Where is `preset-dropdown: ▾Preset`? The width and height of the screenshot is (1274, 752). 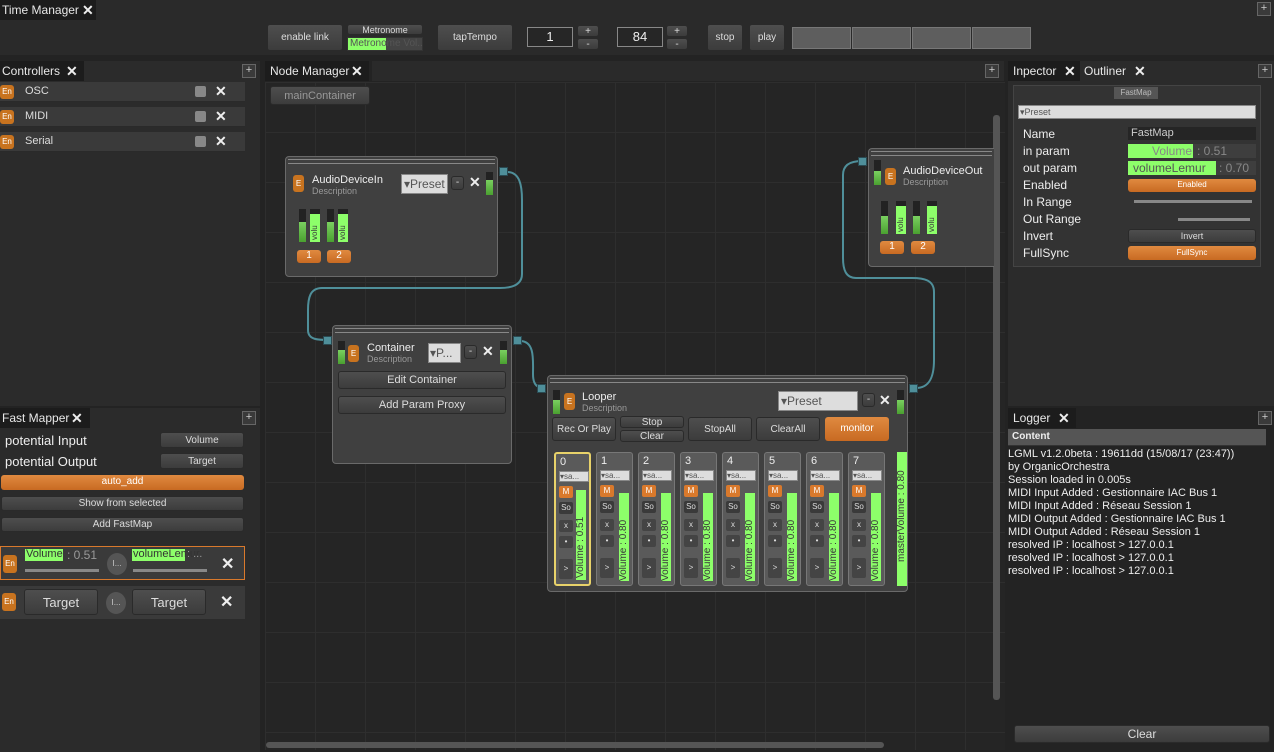 preset-dropdown: ▾Preset is located at coordinates (1137, 112).